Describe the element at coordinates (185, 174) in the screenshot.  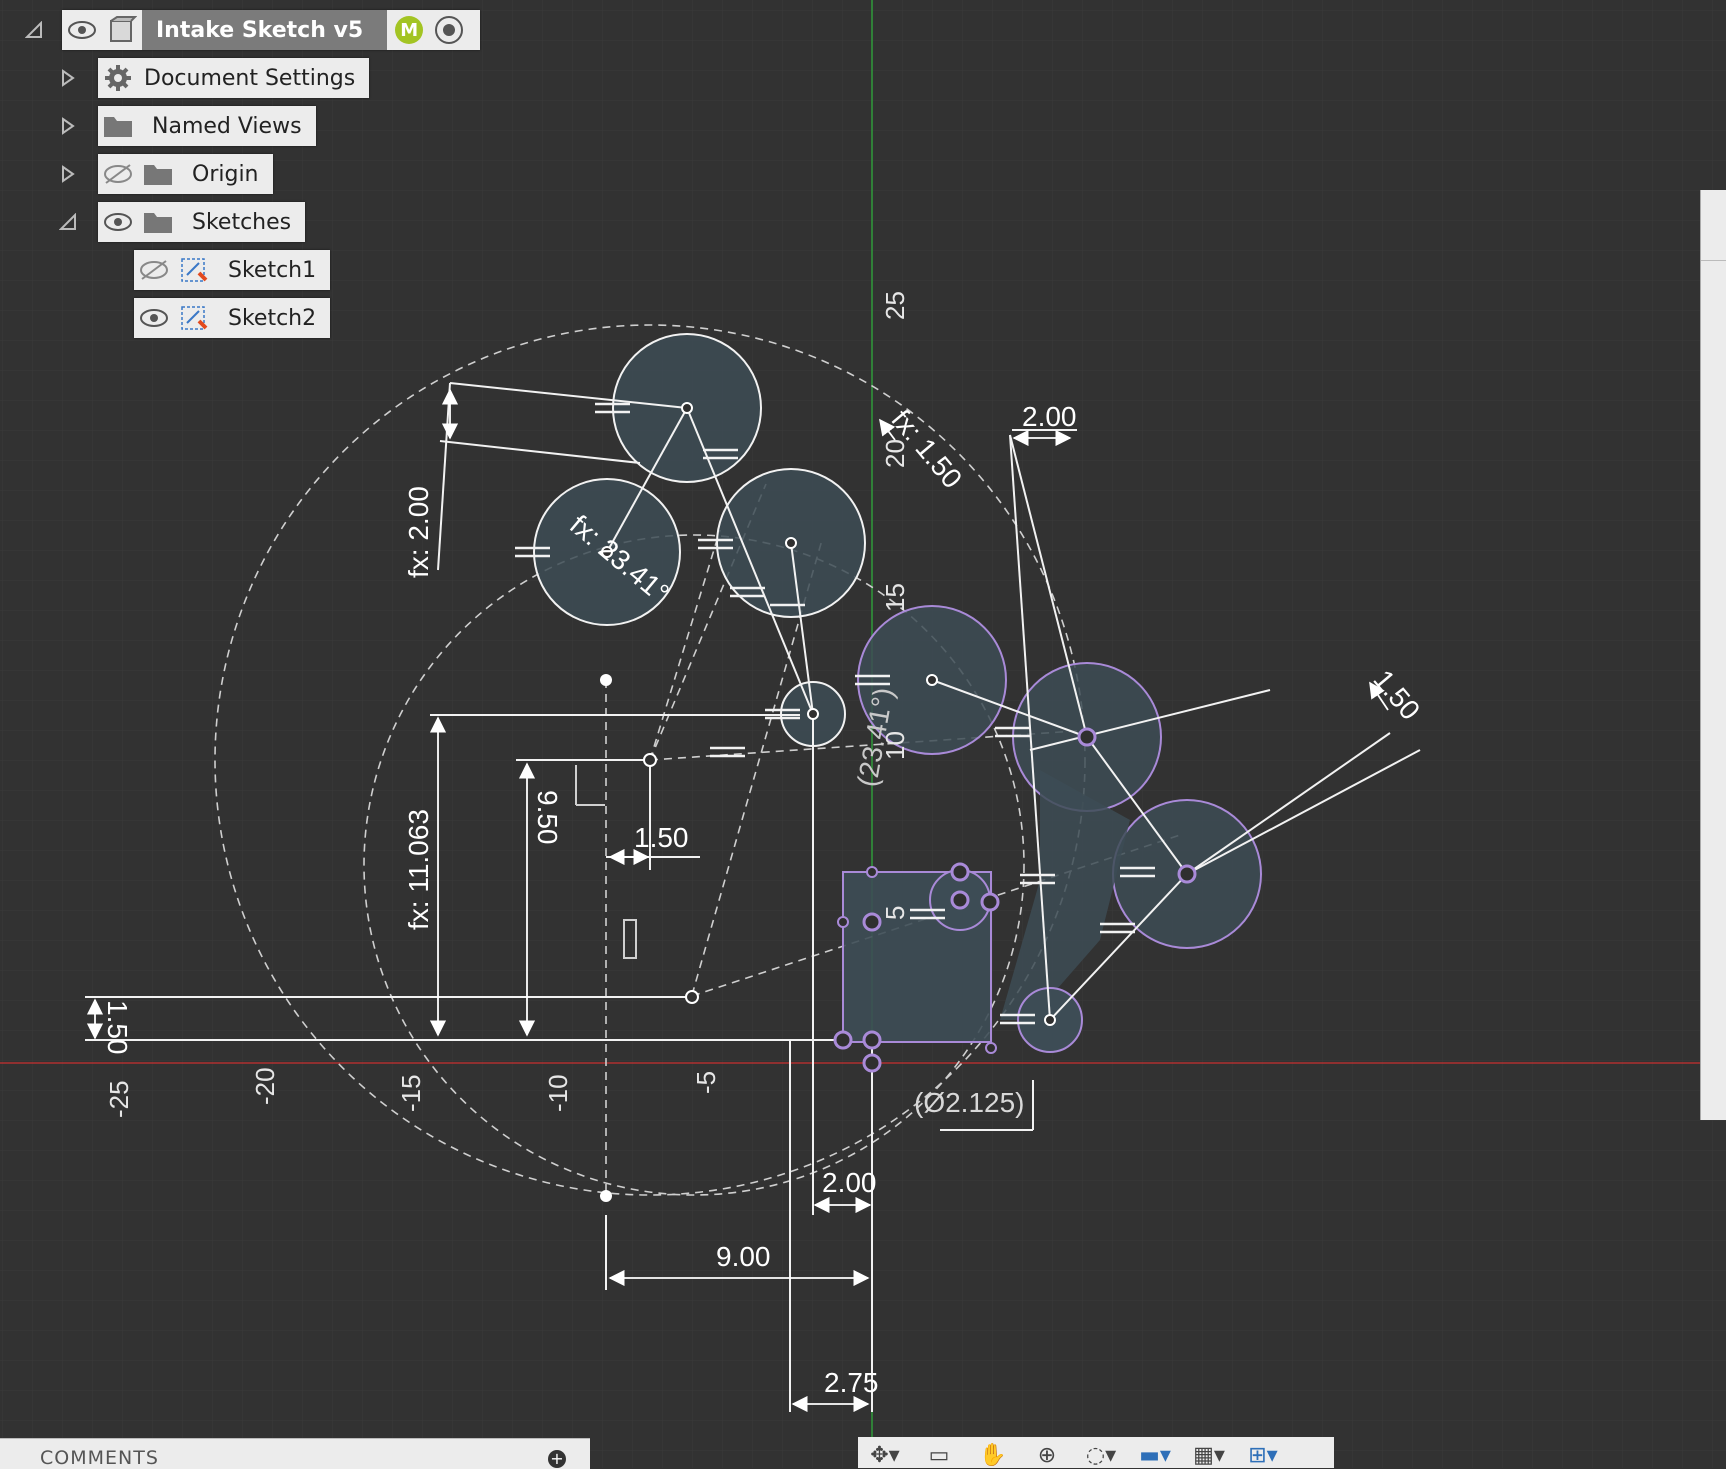
I see `browser-item-origin: Origin` at that location.